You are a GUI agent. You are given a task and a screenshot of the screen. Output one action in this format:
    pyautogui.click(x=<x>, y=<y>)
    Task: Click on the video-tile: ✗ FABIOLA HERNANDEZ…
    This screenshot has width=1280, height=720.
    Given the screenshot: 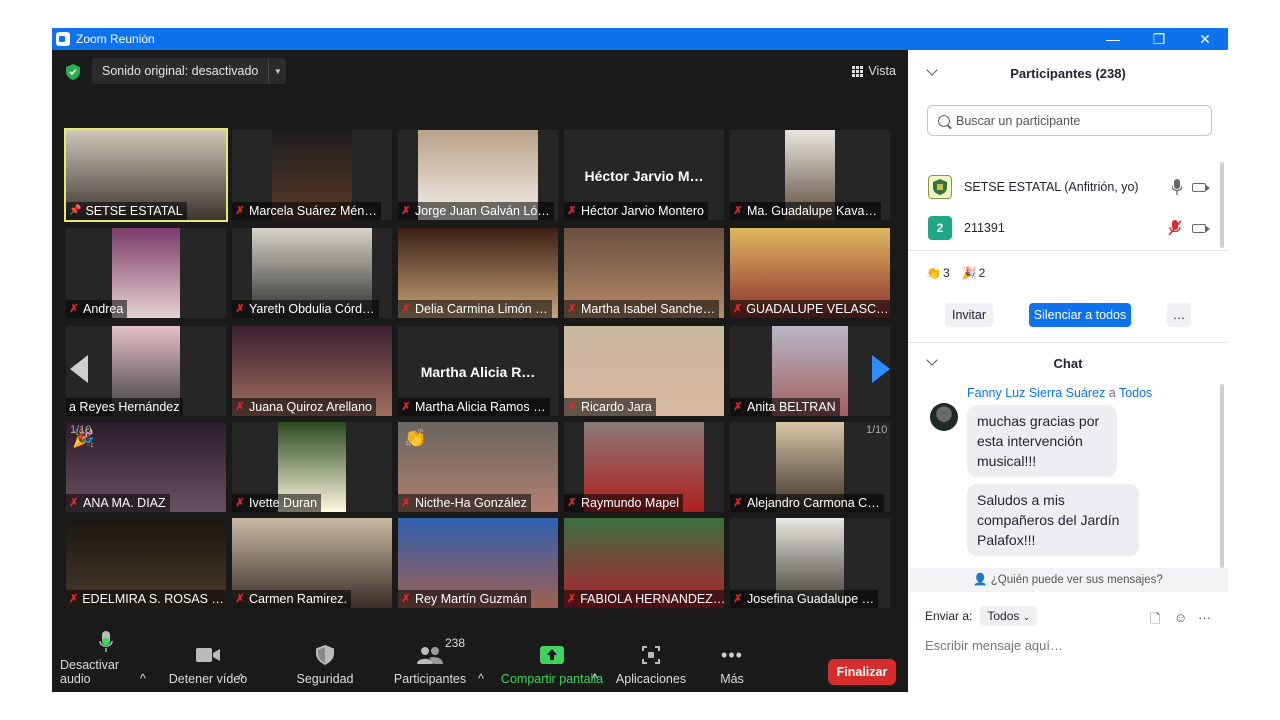 What is the action you would take?
    pyautogui.click(x=644, y=563)
    